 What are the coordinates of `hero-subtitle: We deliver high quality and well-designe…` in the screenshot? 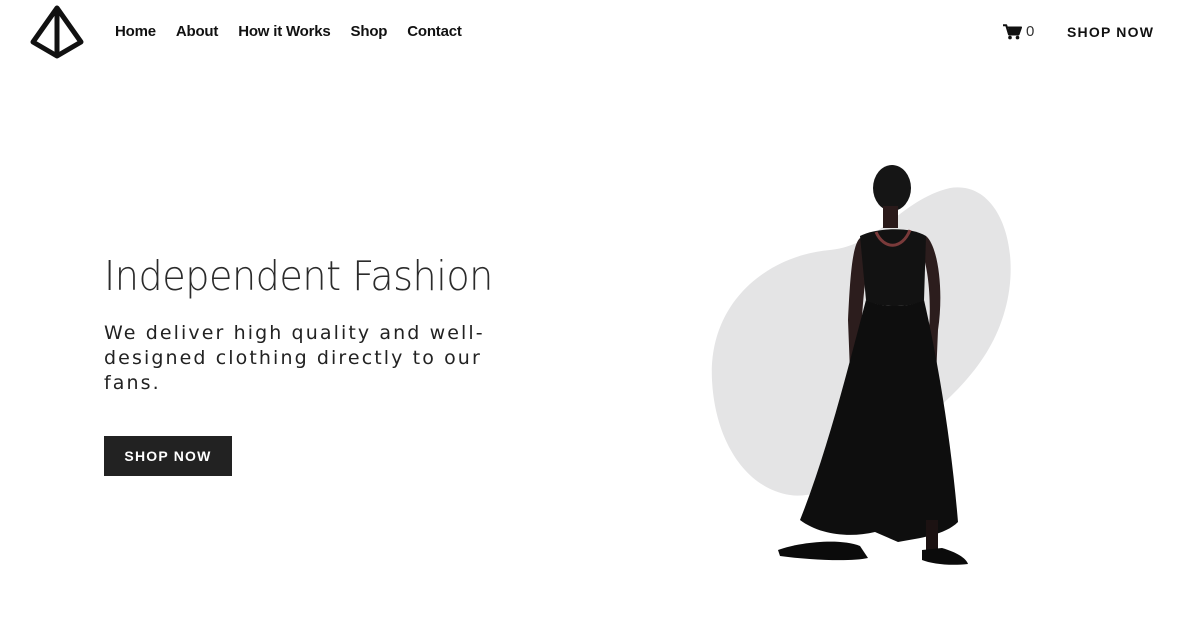 It's located at (294, 358).